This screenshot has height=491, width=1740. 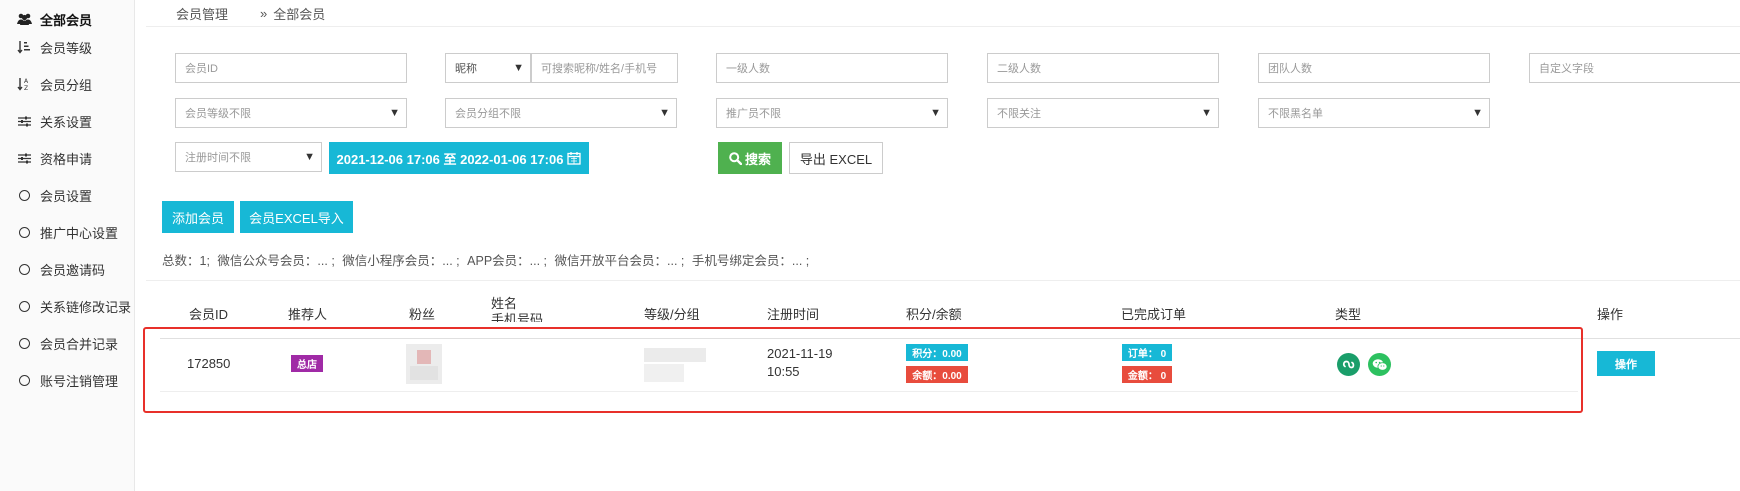 I want to click on follow-value: 不限关注, so click(x=1019, y=114).